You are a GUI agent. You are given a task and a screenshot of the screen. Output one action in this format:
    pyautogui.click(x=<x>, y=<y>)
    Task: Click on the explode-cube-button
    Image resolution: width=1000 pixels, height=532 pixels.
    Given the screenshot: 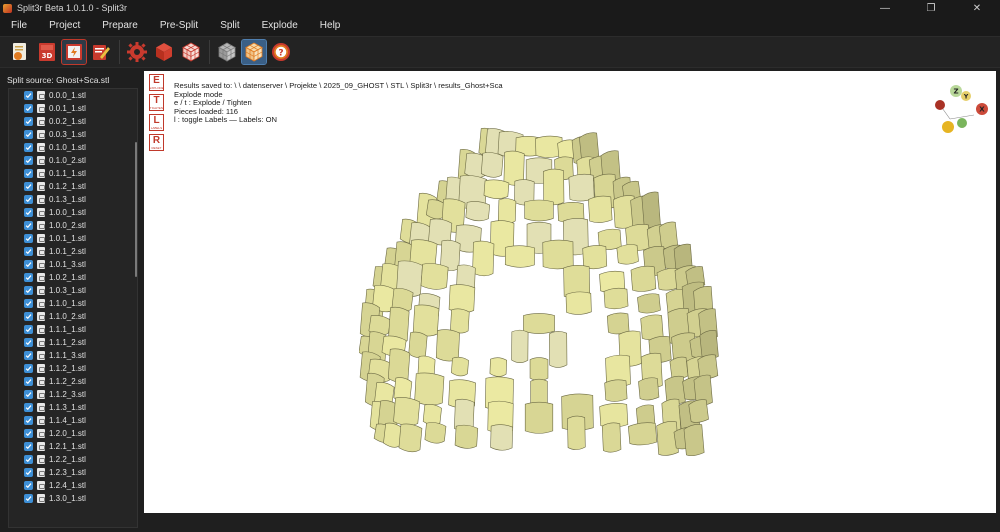 What is the action you would take?
    pyautogui.click(x=254, y=52)
    